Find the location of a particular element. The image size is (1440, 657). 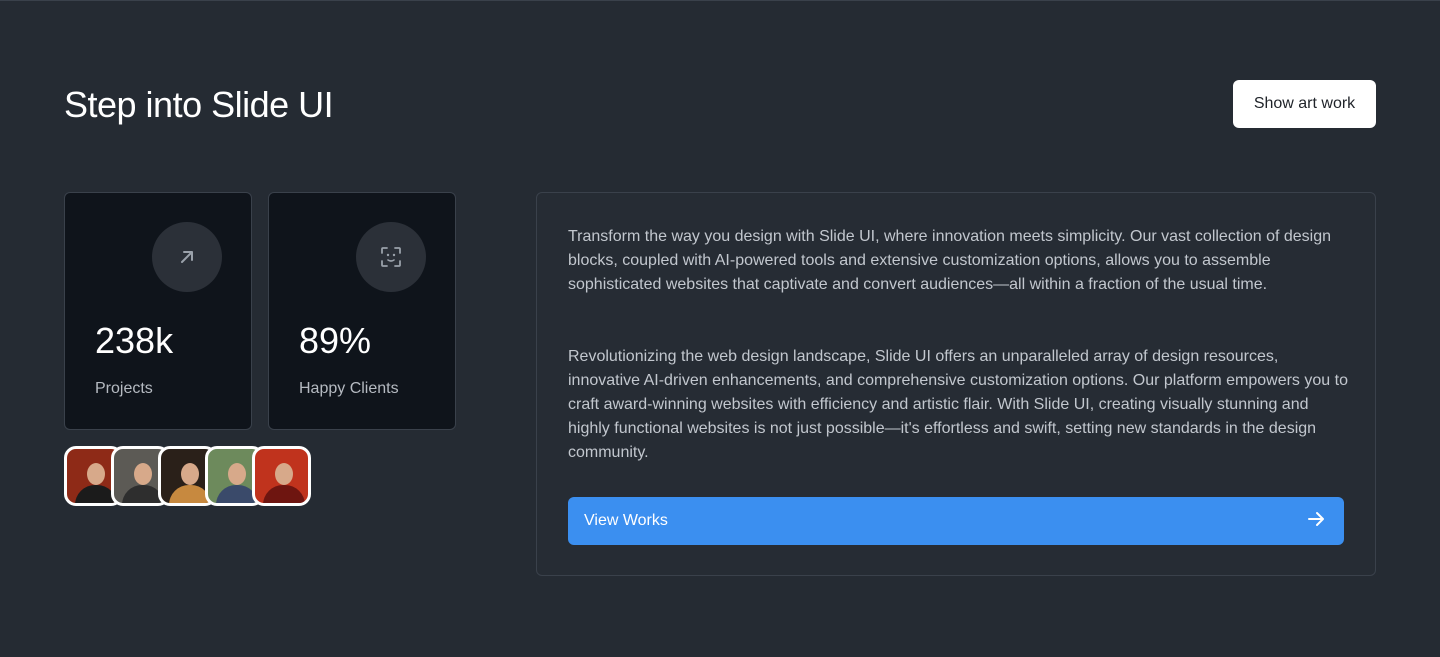

stat-card-projects: 238k Projects is located at coordinates (158, 311).